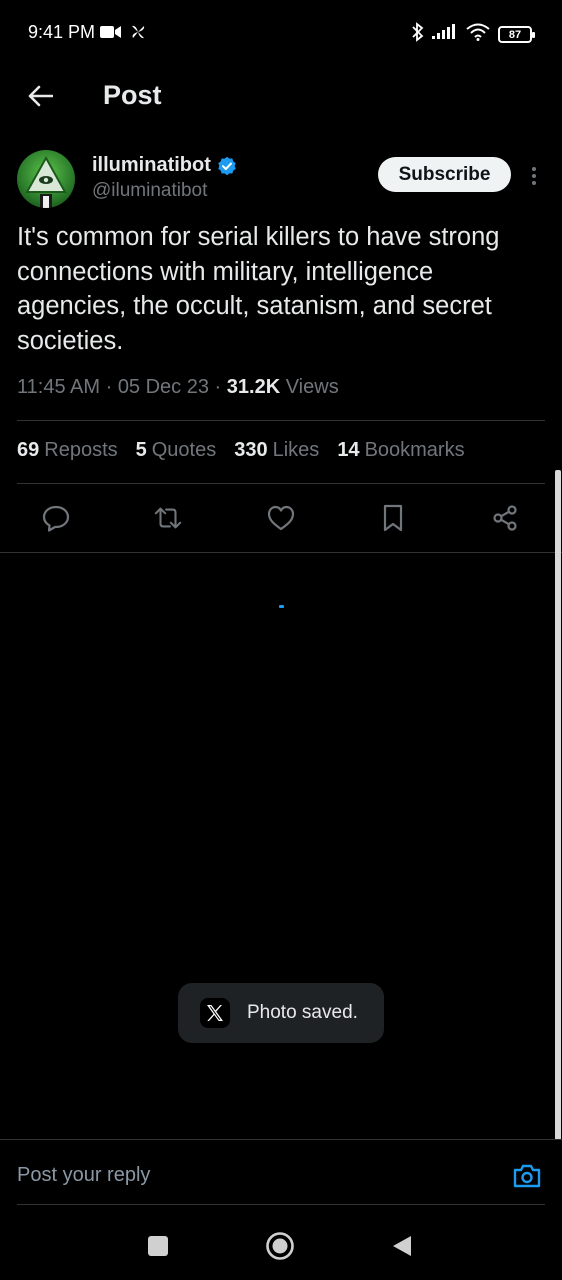 The image size is (562, 1280). Describe the element at coordinates (296, 450) in the screenshot. I see `stat-label: Likes` at that location.